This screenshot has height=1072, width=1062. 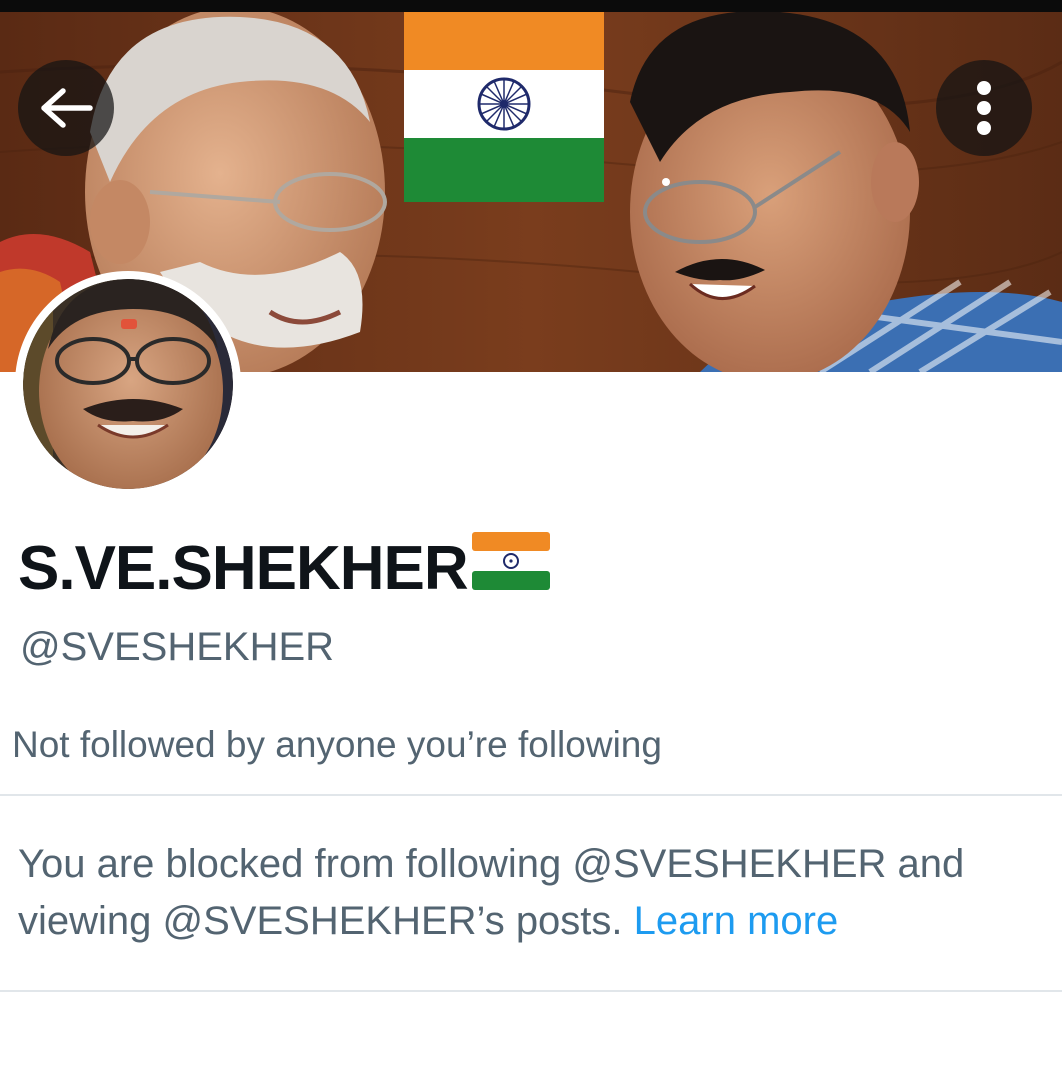 I want to click on display-name-text: S.VE.SHEKHER, so click(x=243, y=568).